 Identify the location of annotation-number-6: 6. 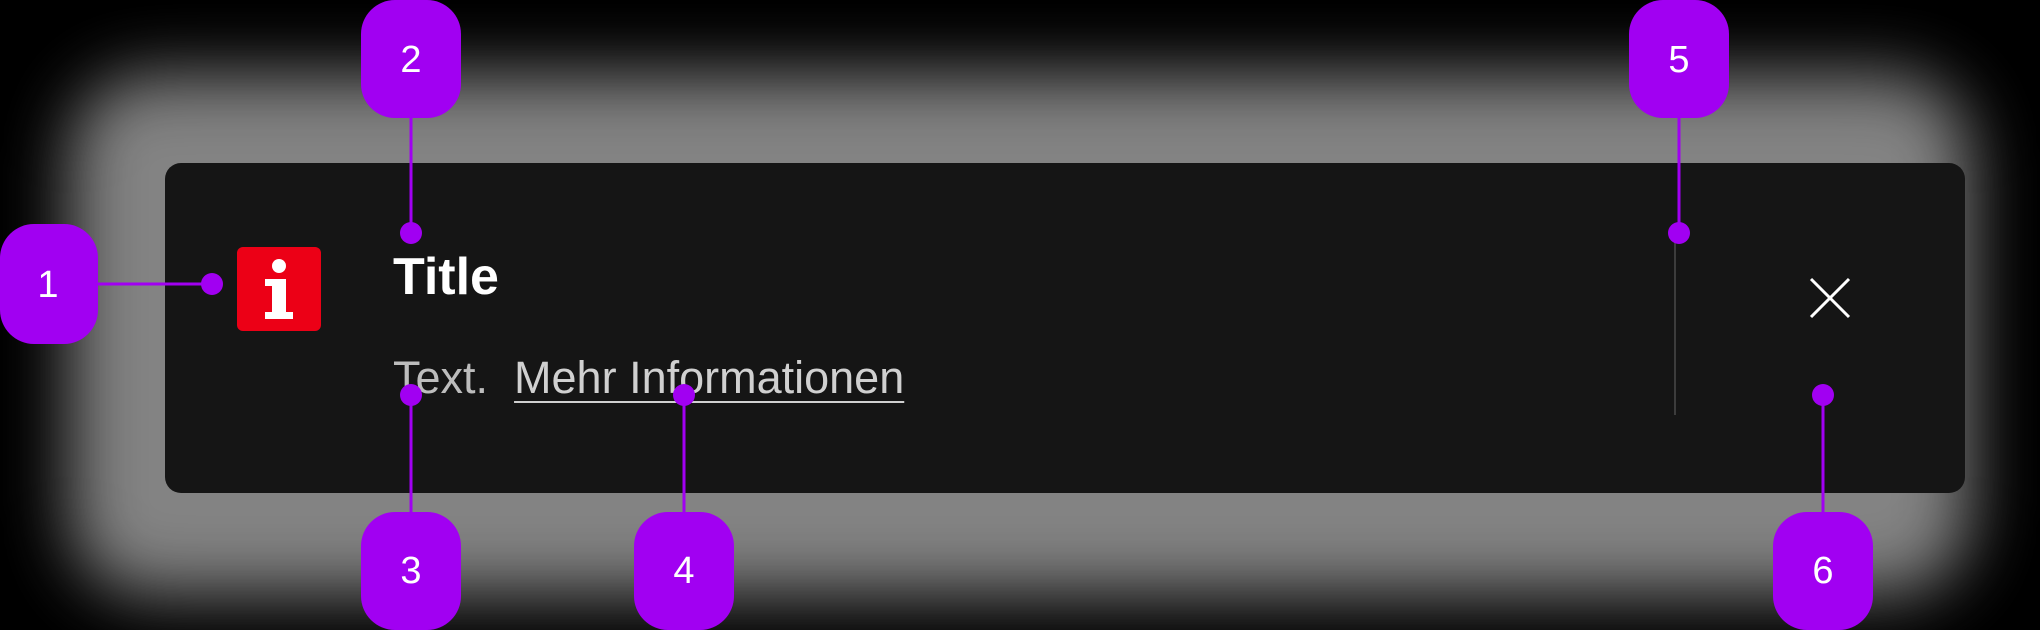
(1822, 571).